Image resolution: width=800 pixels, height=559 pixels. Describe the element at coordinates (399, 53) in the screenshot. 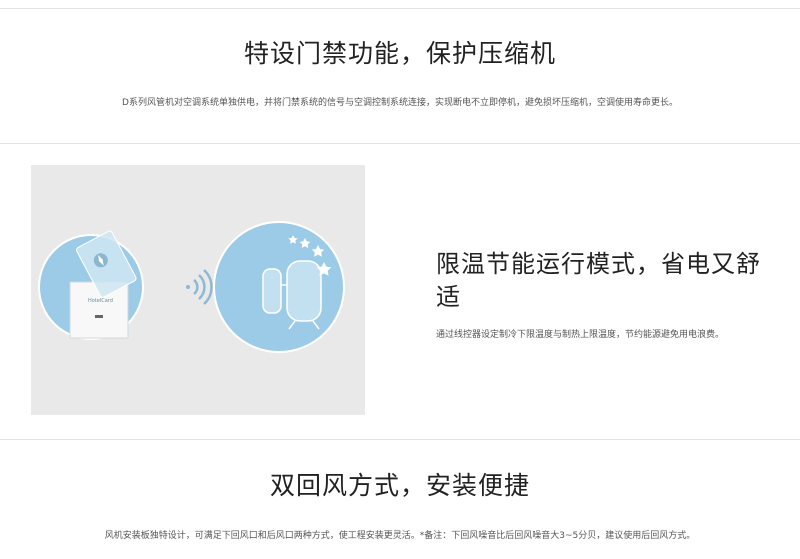

I see `section1-title: 特设门禁功能，保护压缩机` at that location.